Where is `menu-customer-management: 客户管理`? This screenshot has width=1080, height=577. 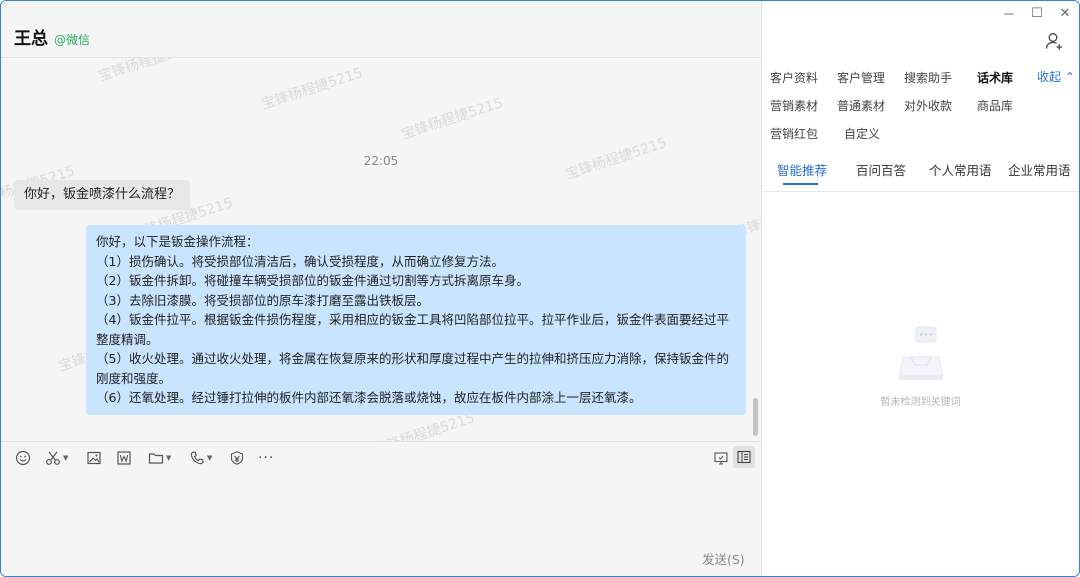 menu-customer-management: 客户管理 is located at coordinates (861, 77).